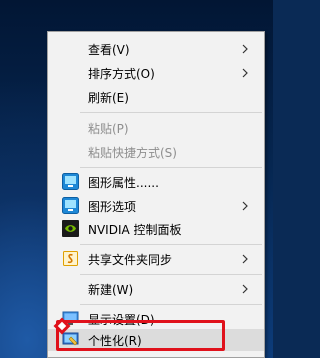 The image size is (320, 358). Describe the element at coordinates (156, 49) in the screenshot. I see `menu-item-view: 查看(V)` at that location.